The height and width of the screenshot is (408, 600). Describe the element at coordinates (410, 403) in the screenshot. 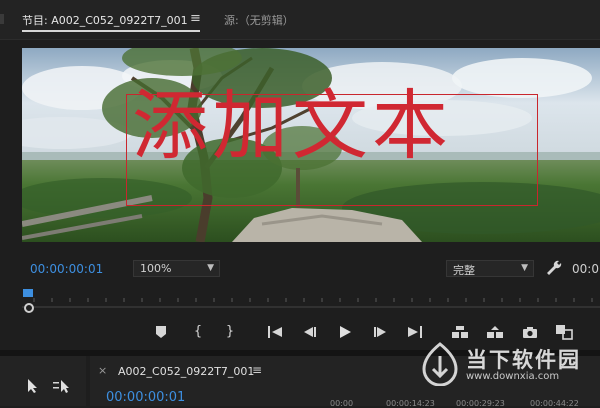

I see `timeline-ruler-label: 00:00:14:23` at that location.